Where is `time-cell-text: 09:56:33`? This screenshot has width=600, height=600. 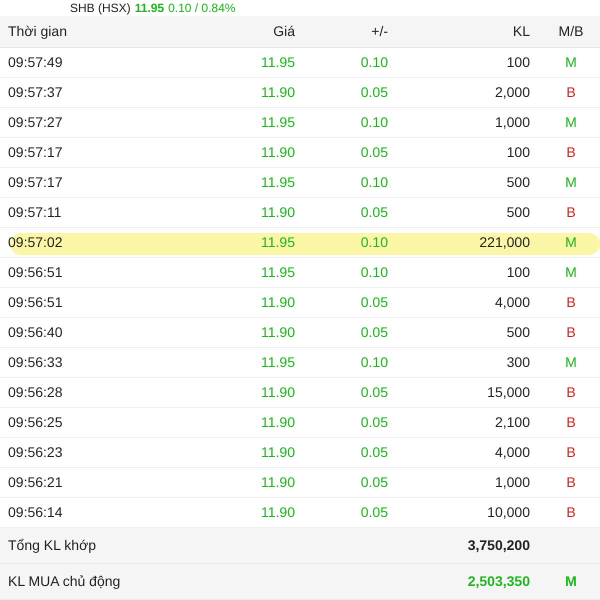
time-cell-text: 09:56:33 is located at coordinates (34, 362).